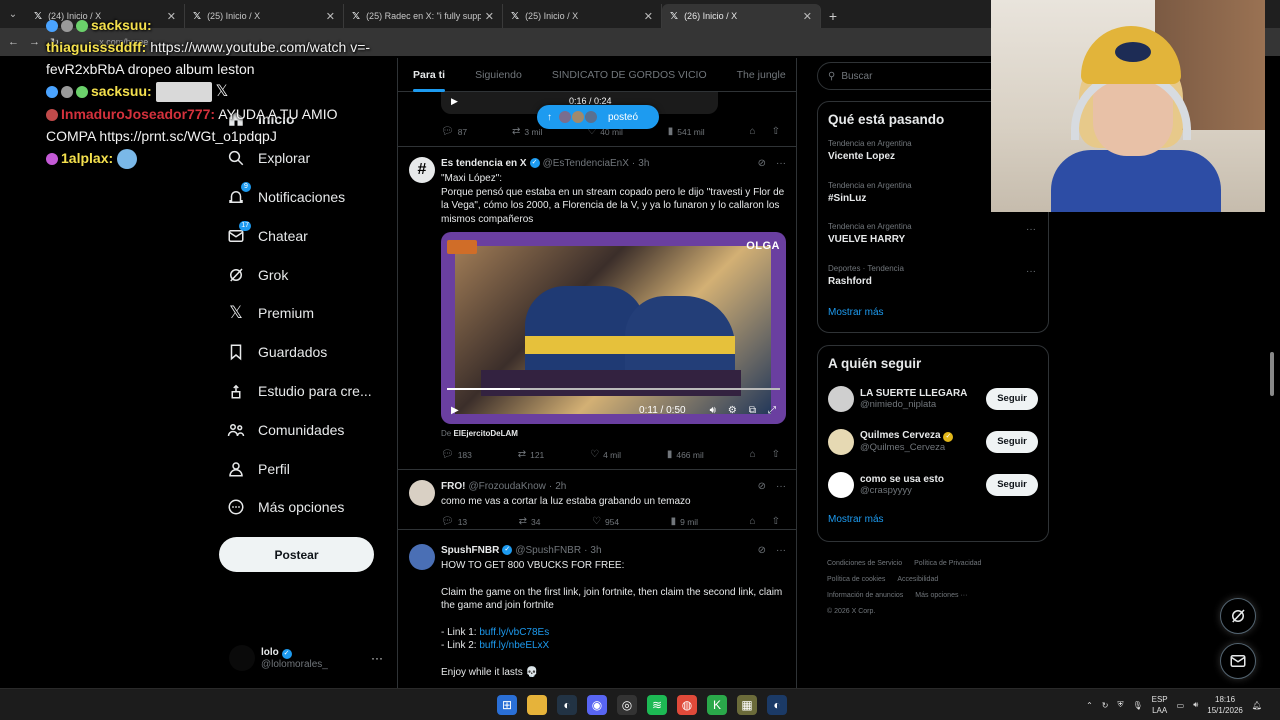  Describe the element at coordinates (13, 42) in the screenshot. I see `back-icon: ←` at that location.